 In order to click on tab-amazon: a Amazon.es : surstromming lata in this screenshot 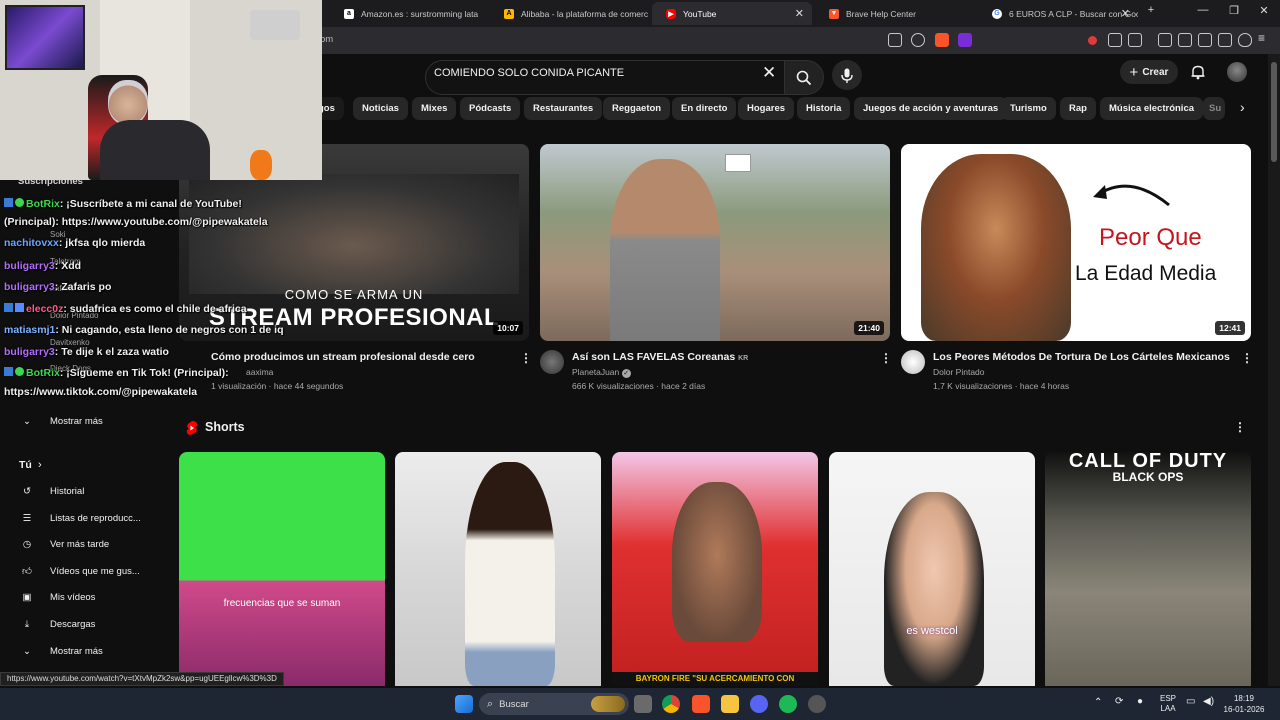, I will do `click(409, 13)`.